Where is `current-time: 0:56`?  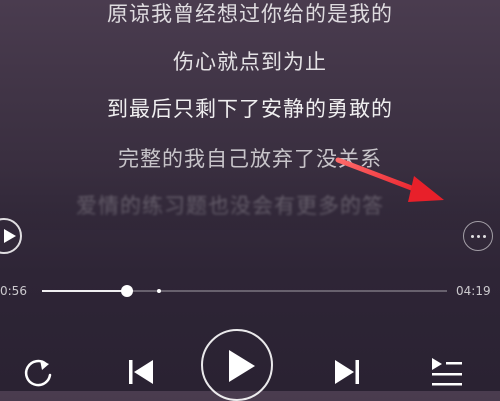
current-time: 0:56 is located at coordinates (13, 291).